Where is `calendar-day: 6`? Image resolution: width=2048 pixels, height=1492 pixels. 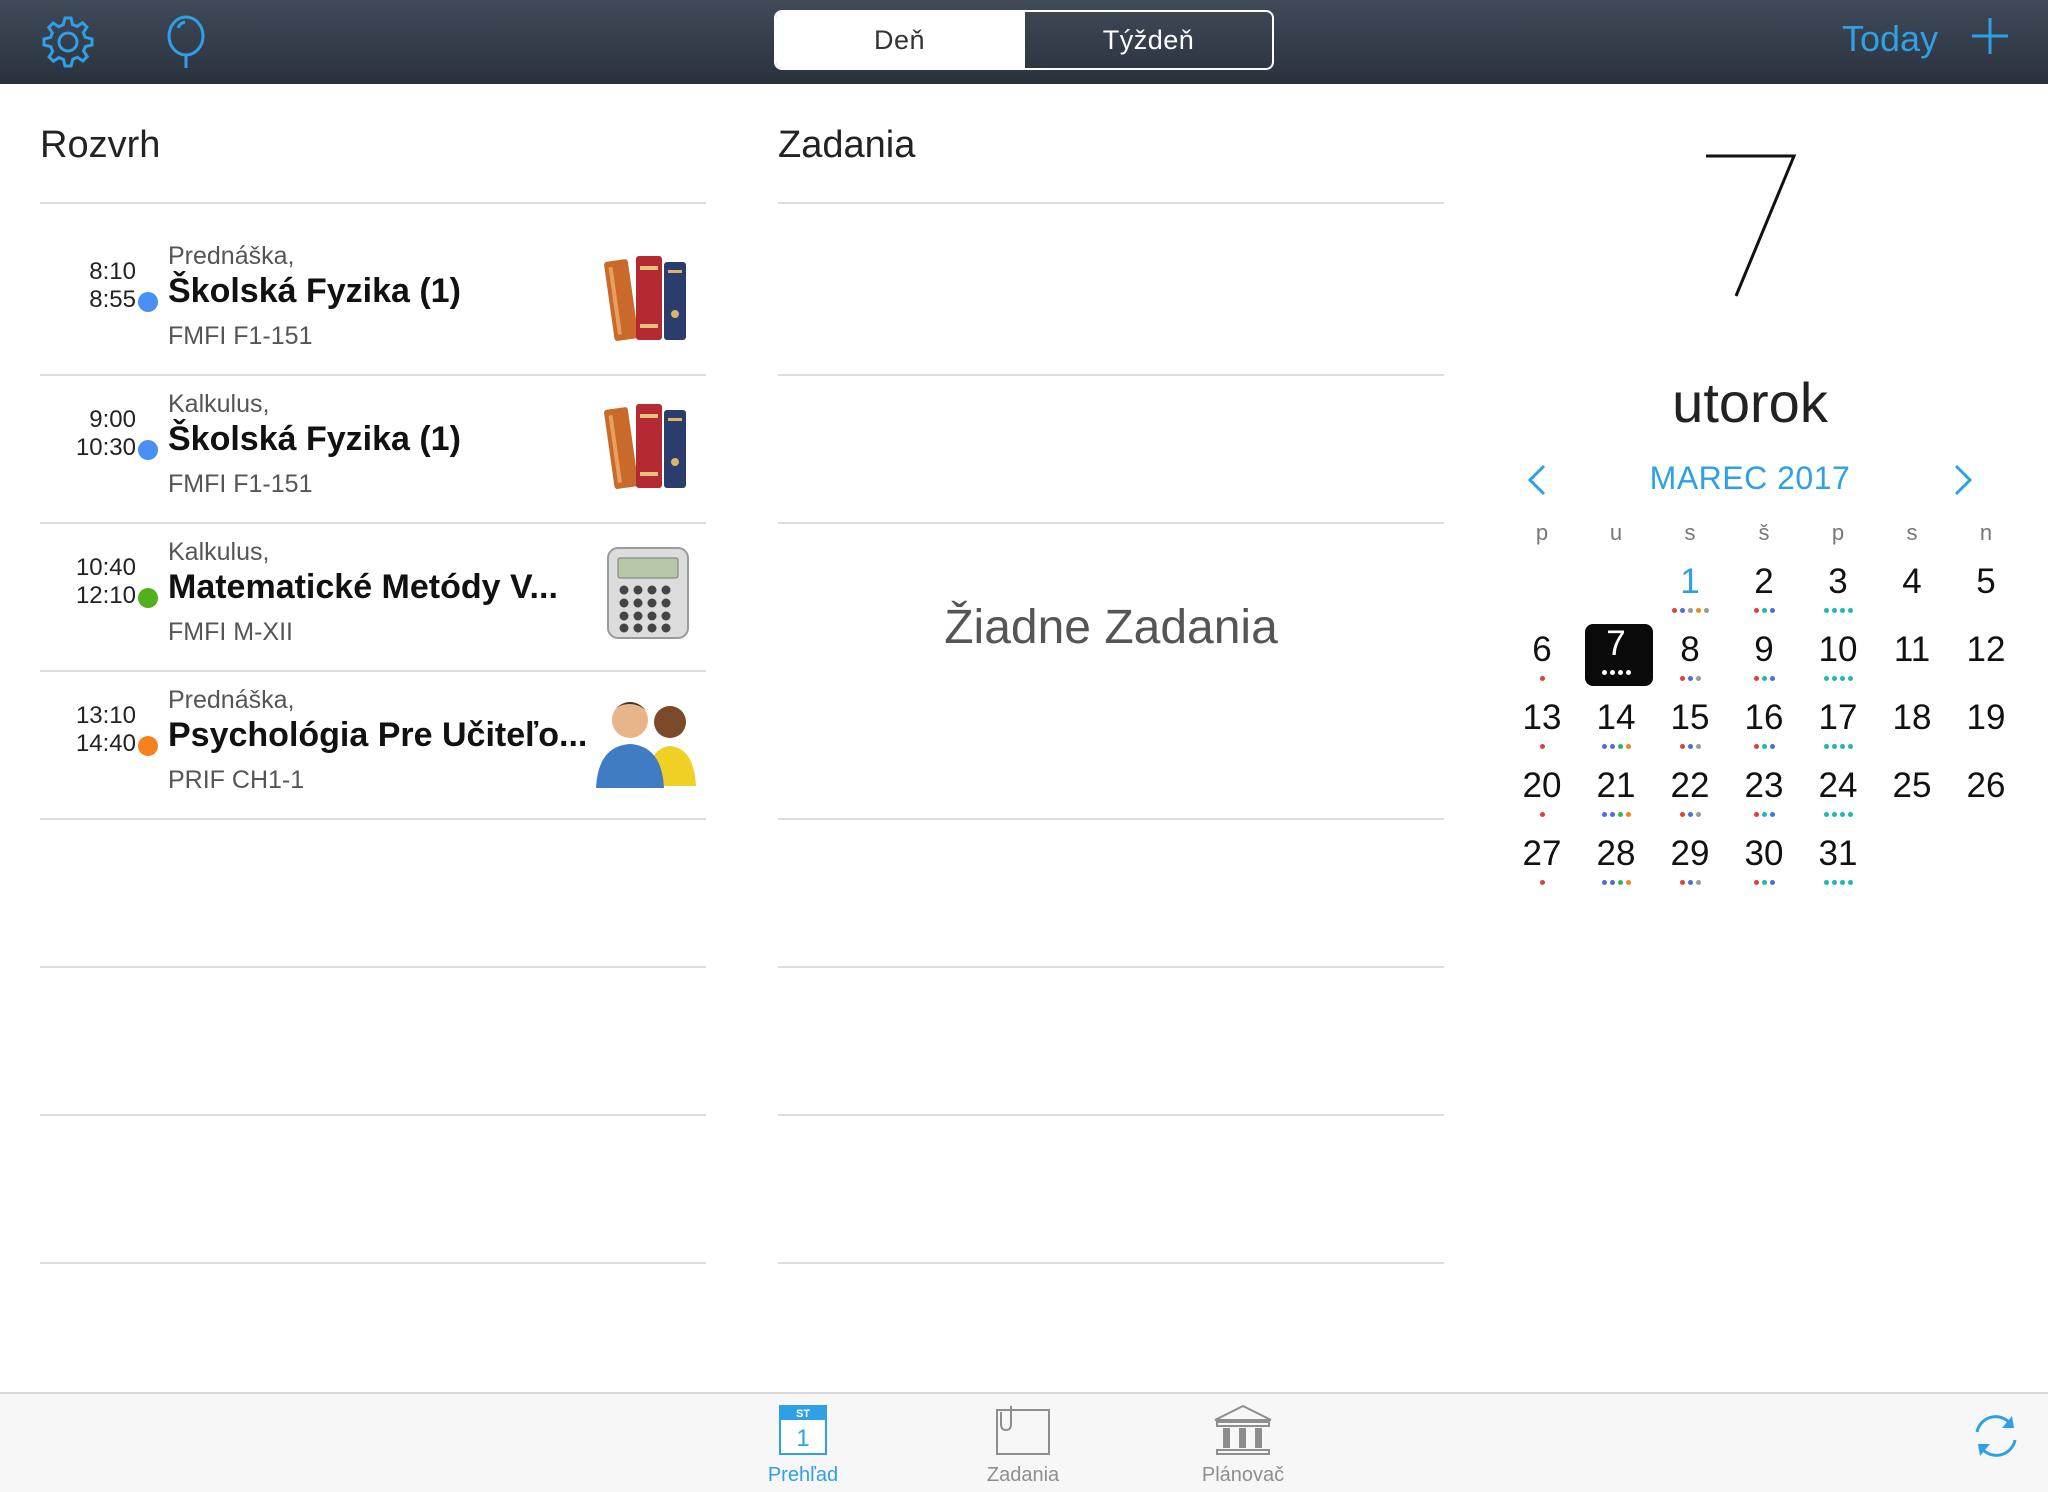 calendar-day: 6 is located at coordinates (1542, 652).